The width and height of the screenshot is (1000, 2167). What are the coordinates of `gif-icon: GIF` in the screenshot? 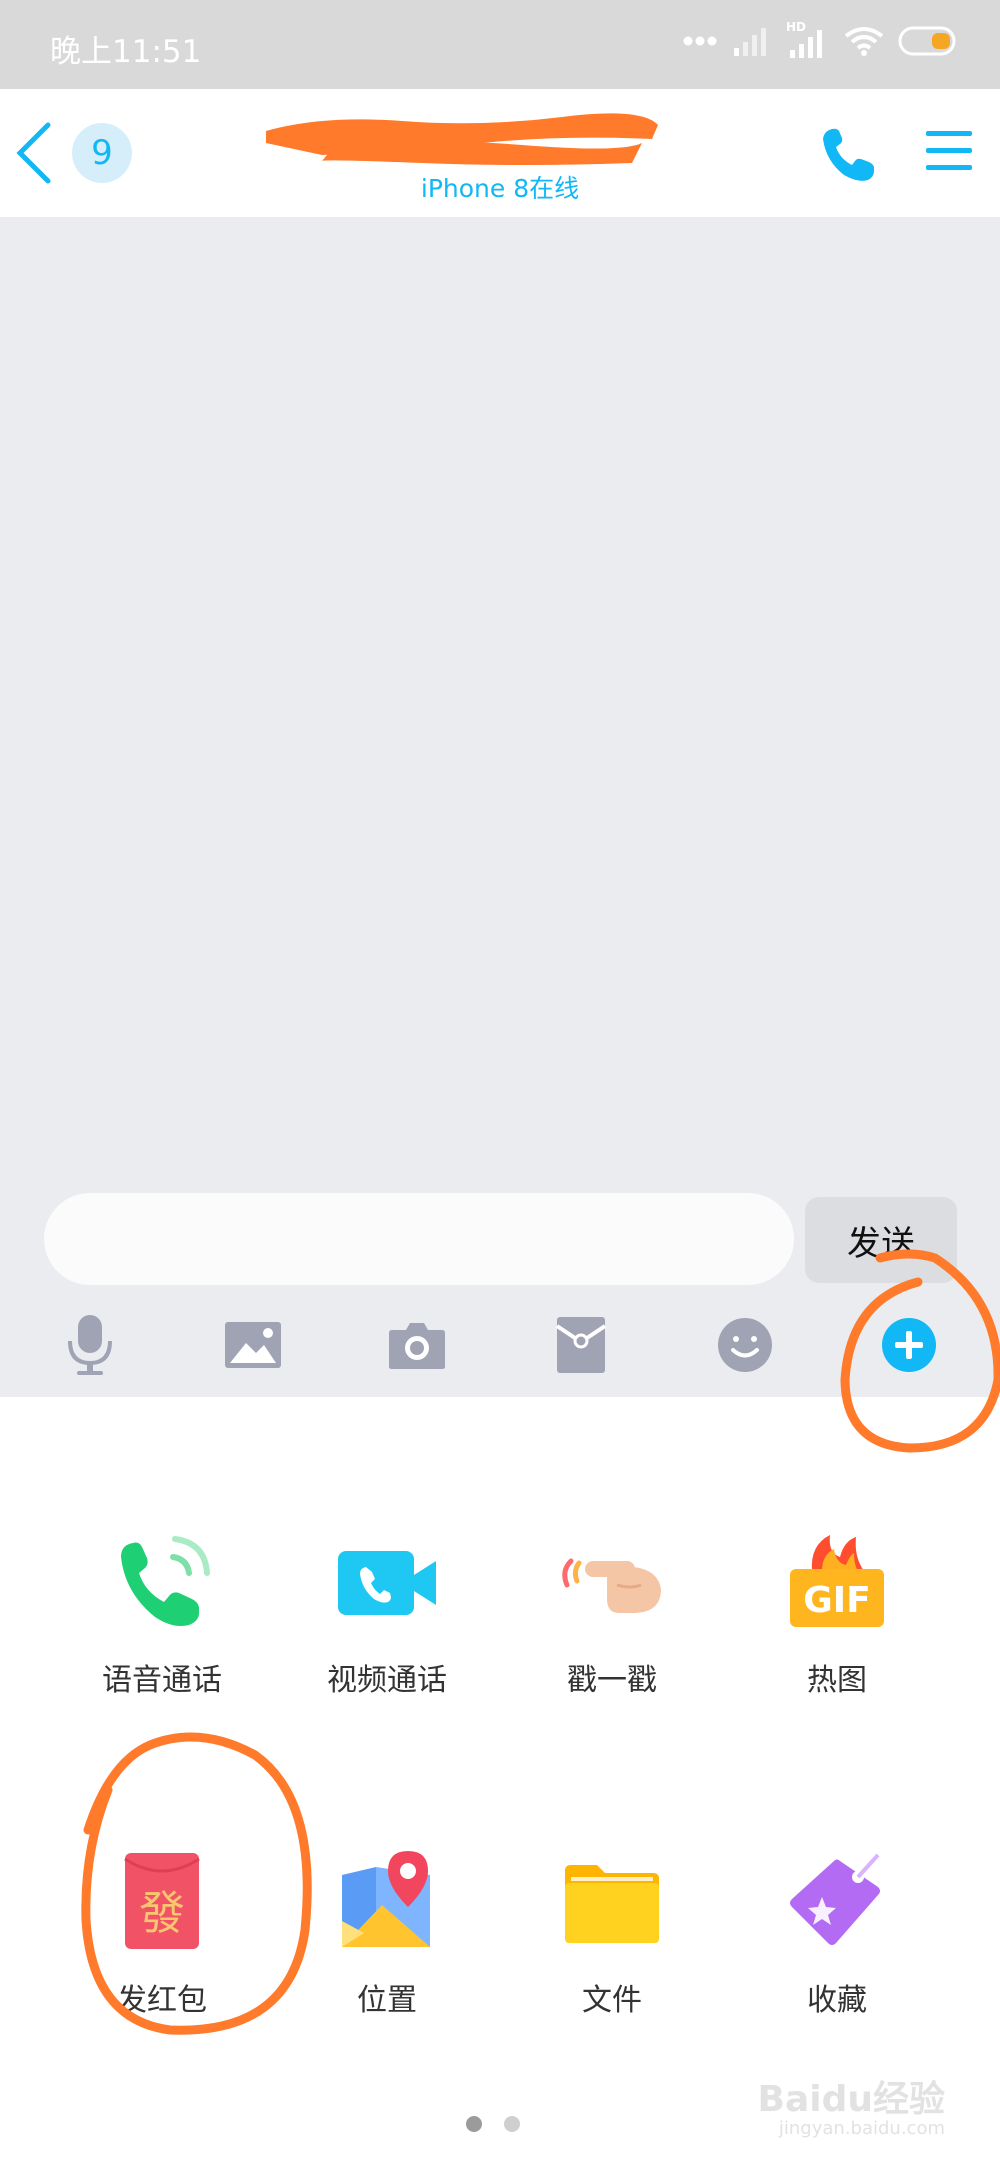 It's located at (837, 1581).